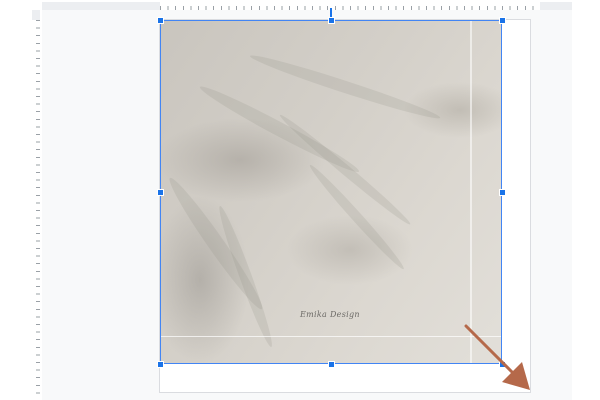 Image resolution: width=600 pixels, height=400 pixels. I want to click on resize-handle-bottom, so click(331, 364).